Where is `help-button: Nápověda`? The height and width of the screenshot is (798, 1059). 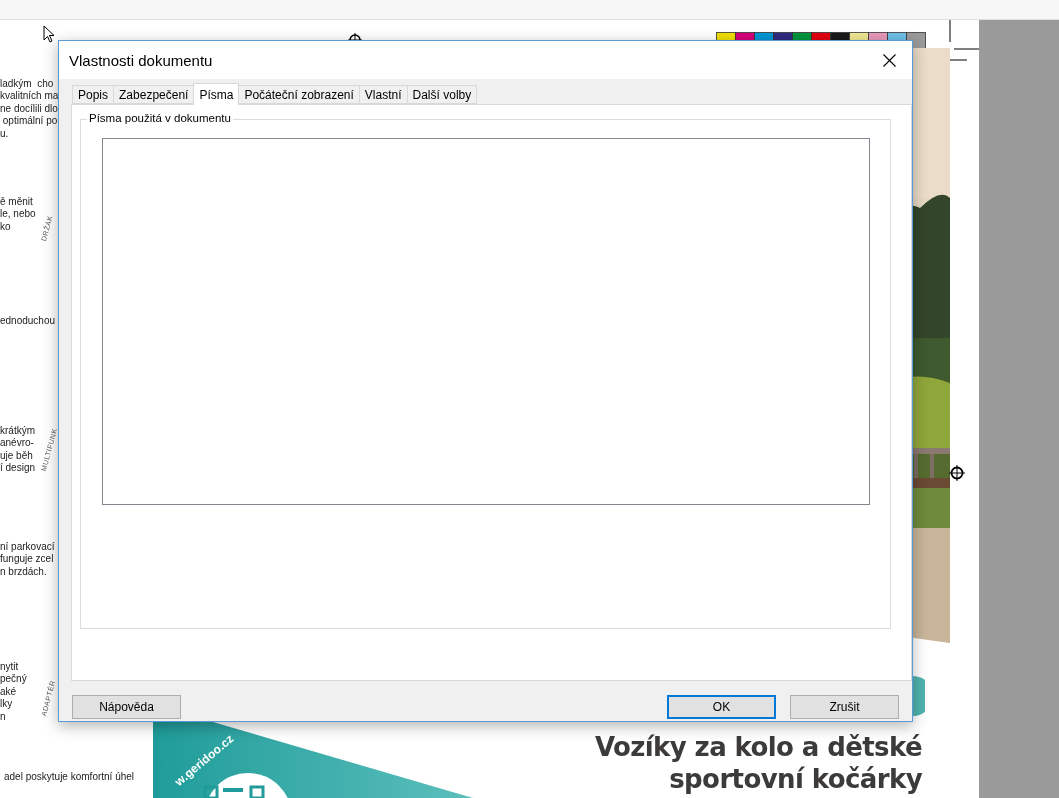 help-button: Nápověda is located at coordinates (126, 707).